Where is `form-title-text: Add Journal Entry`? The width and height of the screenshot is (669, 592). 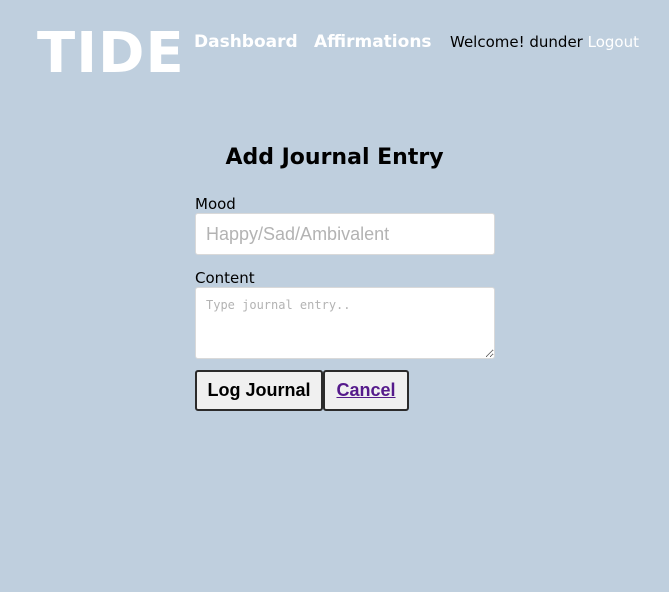 form-title-text: Add Journal Entry is located at coordinates (334, 157).